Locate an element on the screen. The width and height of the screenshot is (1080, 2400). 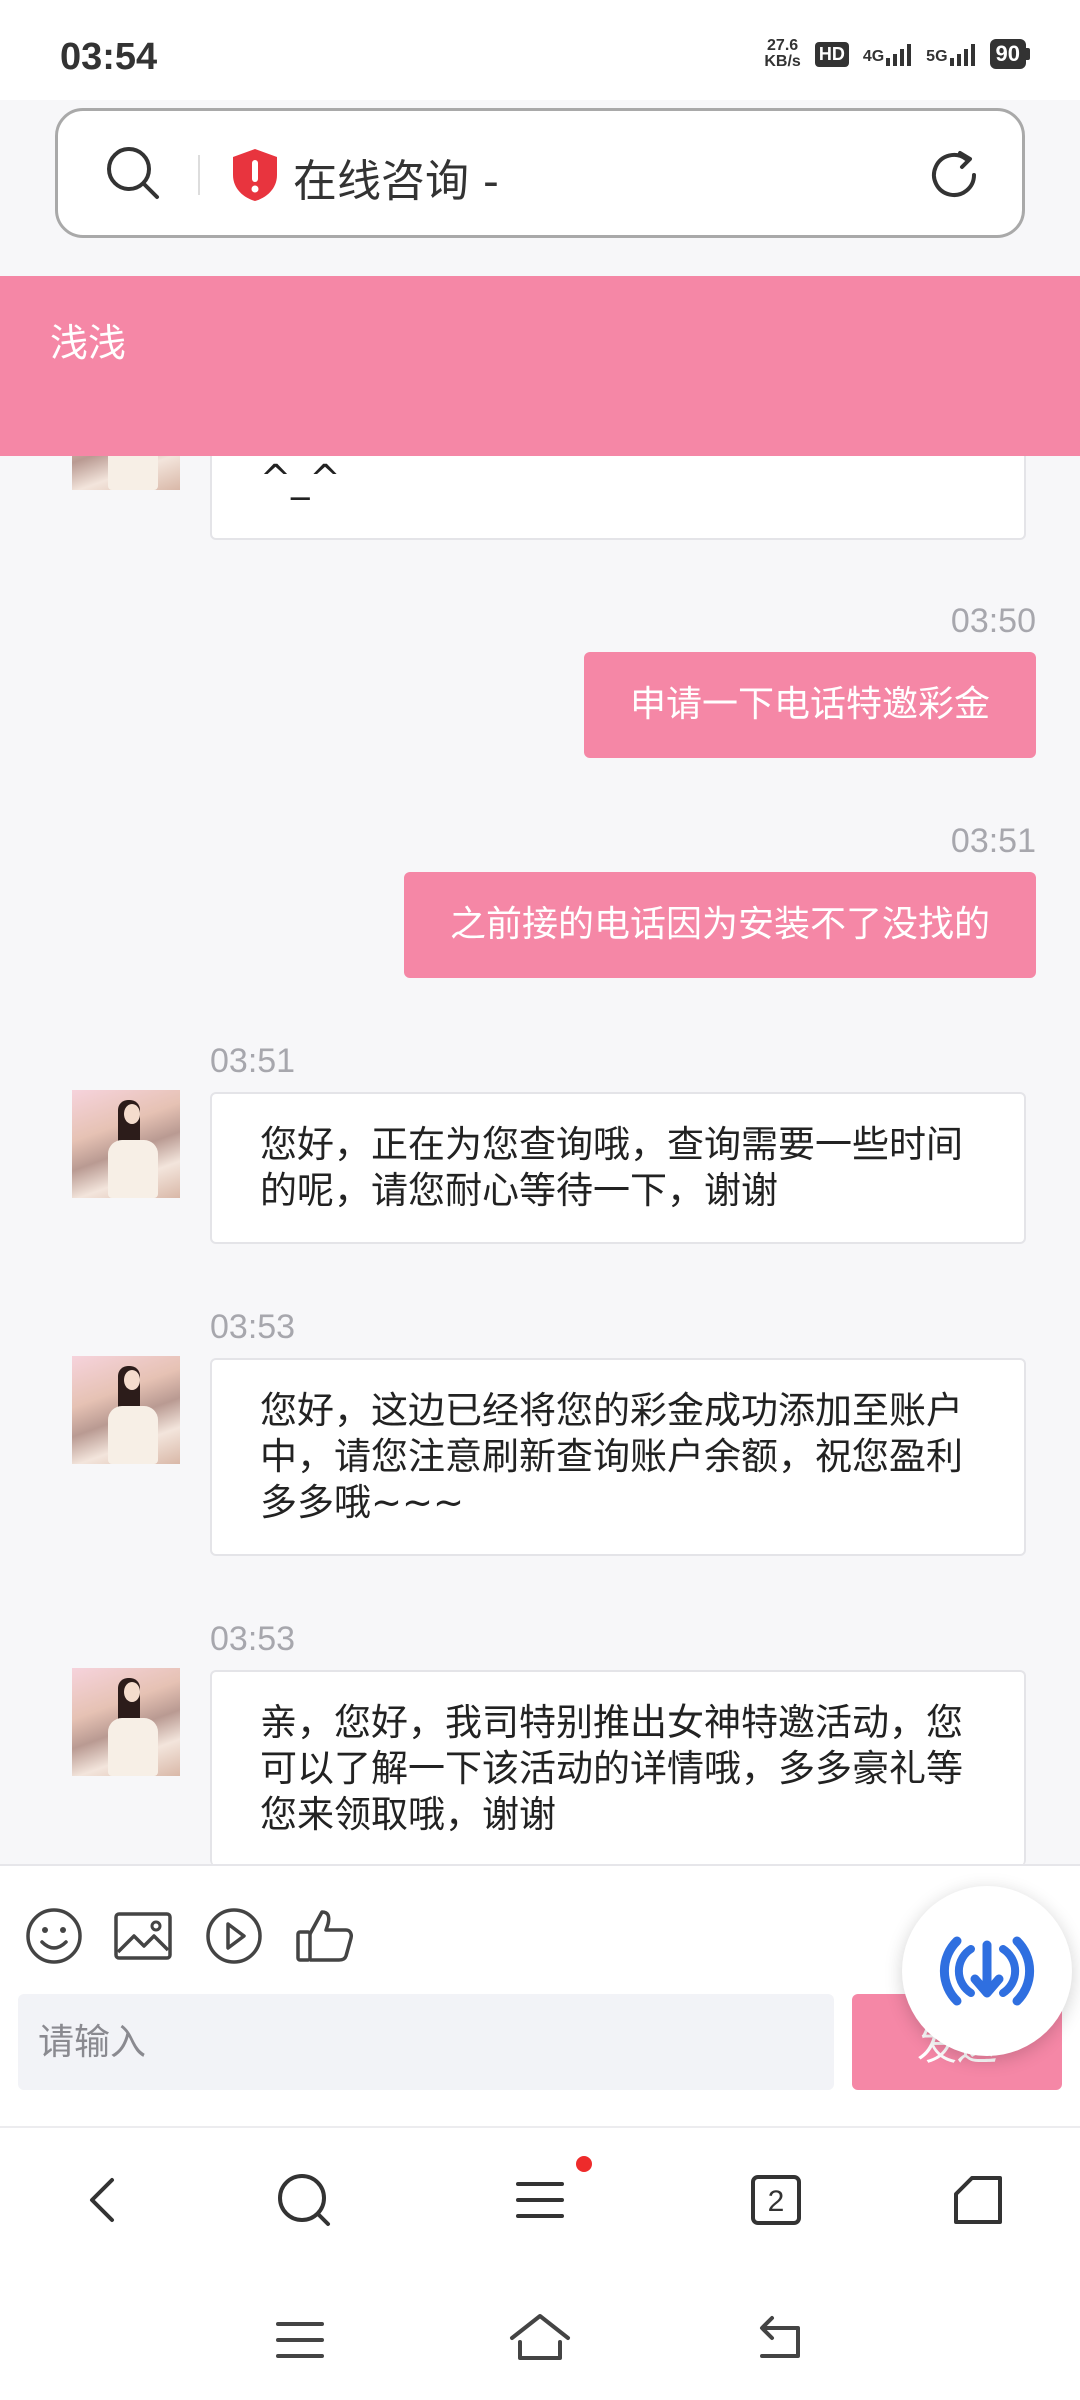
home-nav-icon is located at coordinates (540, 2338).